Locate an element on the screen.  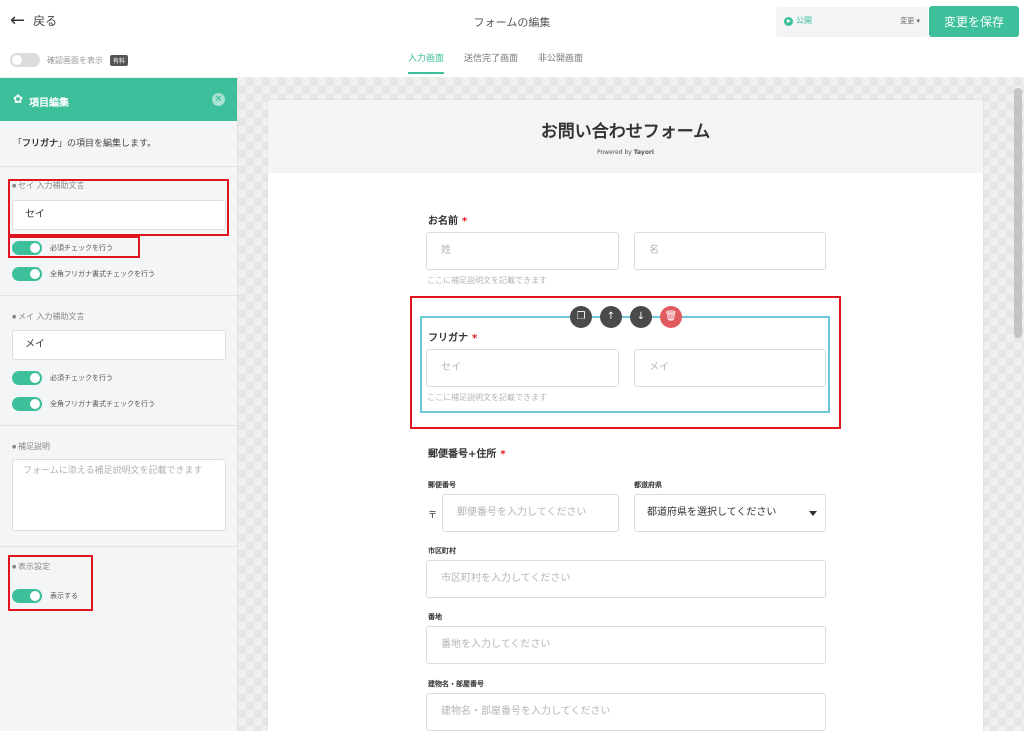
postal-input: 郵便番号を入力してください is located at coordinates (530, 513).